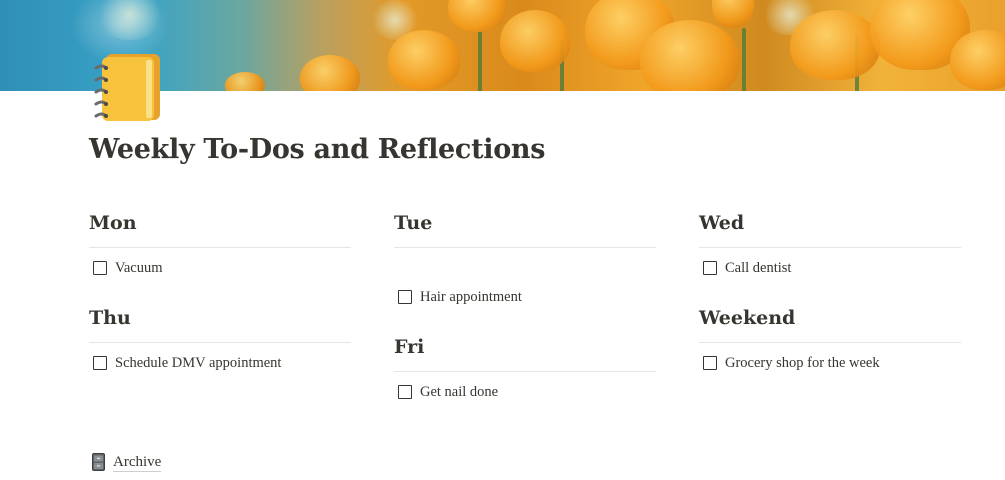 This screenshot has height=480, width=1005. What do you see at coordinates (459, 392) in the screenshot?
I see `todo-label: Get nail done` at bounding box center [459, 392].